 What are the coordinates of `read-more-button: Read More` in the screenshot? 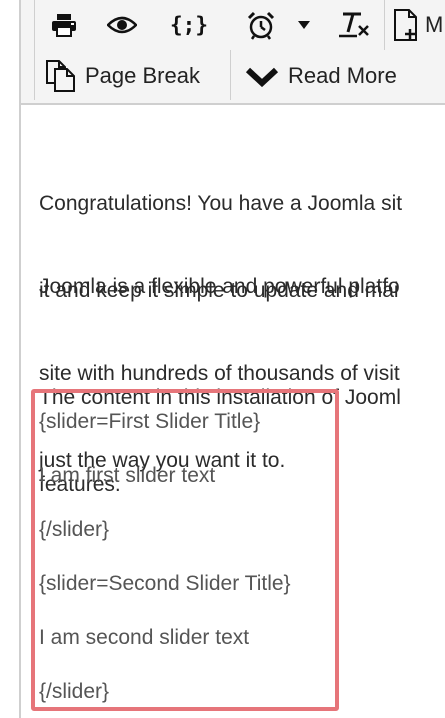 It's located at (343, 76).